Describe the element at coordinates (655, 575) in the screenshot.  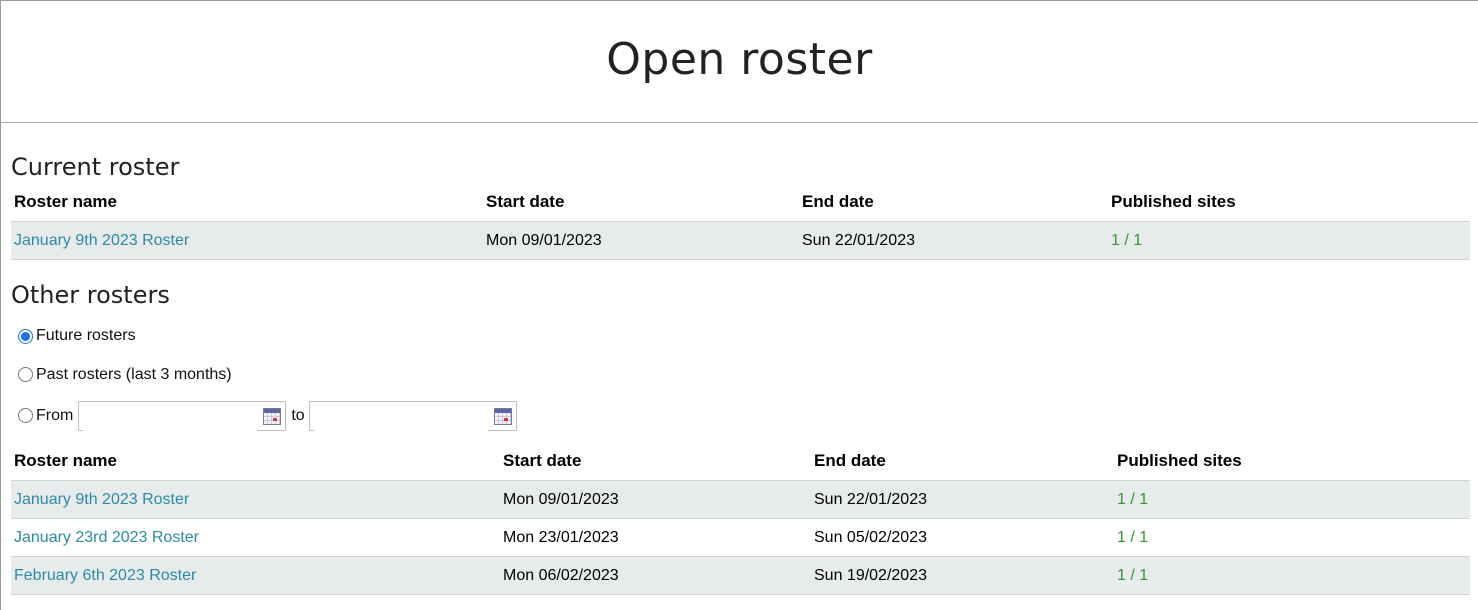
I see `start-date-cell: Mon 06/02/2023` at that location.